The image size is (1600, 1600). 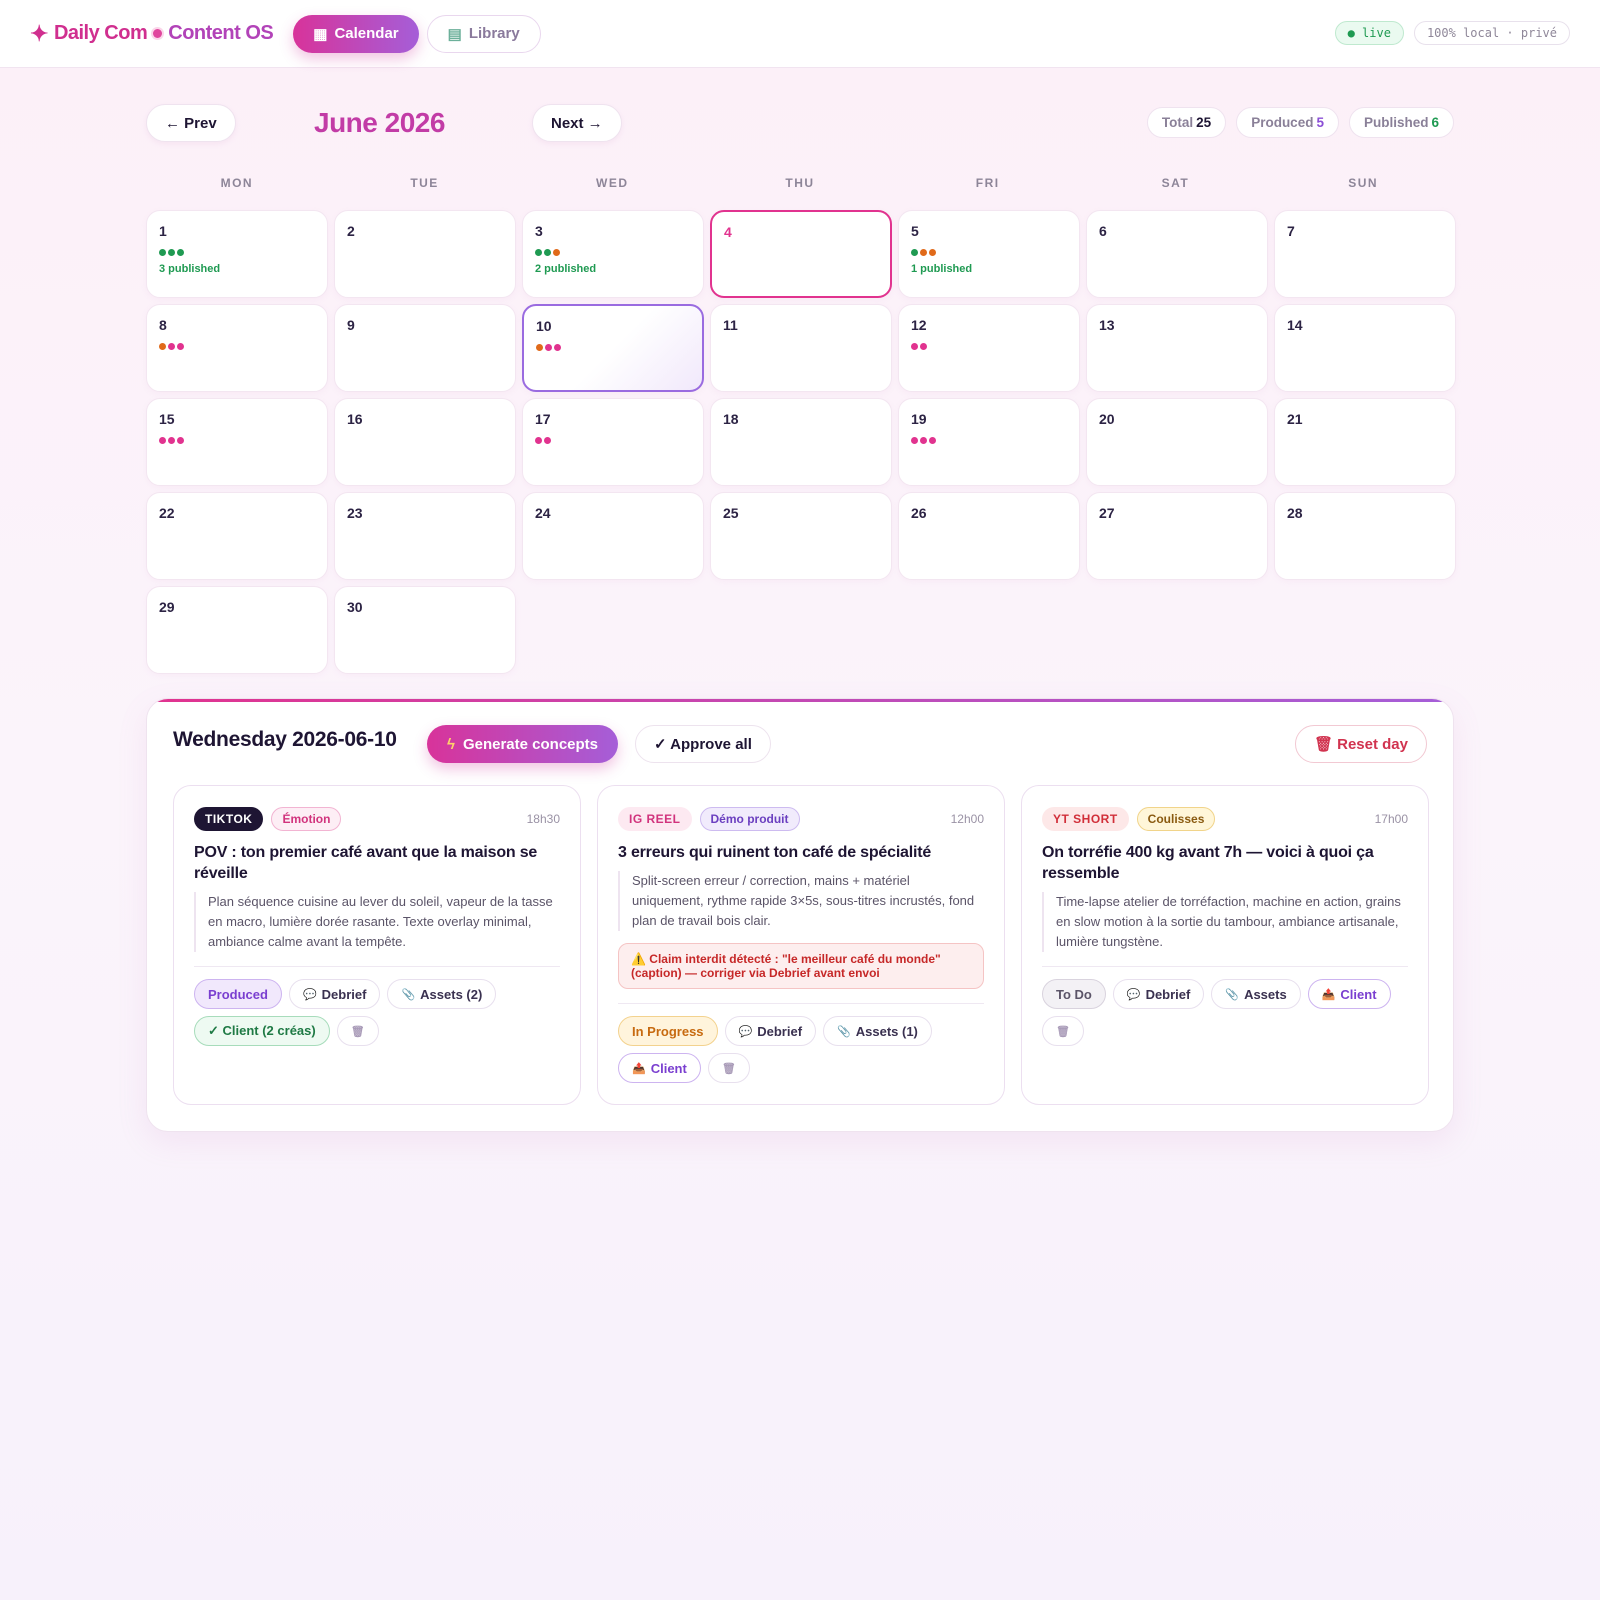 I want to click on action-produced-button: Produced, so click(x=238, y=994).